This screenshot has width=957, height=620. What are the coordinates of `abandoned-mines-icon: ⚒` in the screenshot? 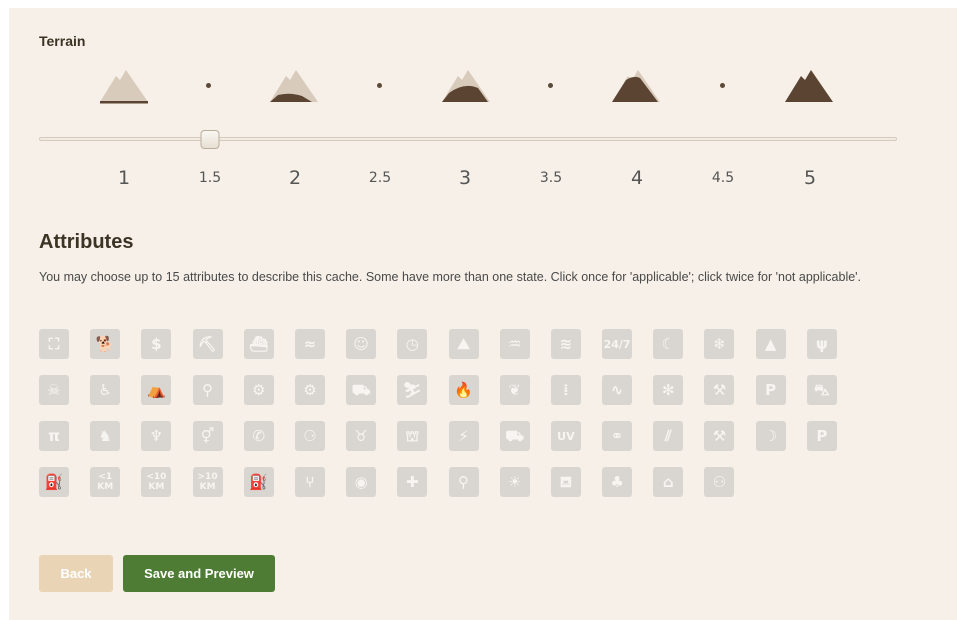 It's located at (719, 390).